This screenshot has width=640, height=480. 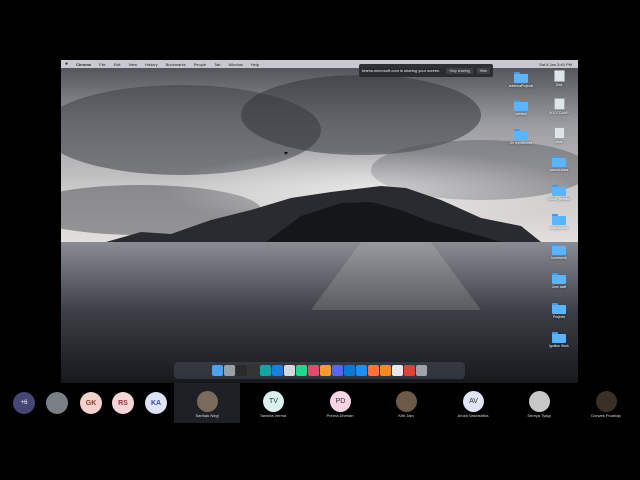 I want to click on desktop-folder: Git repositories, so click(x=521, y=137).